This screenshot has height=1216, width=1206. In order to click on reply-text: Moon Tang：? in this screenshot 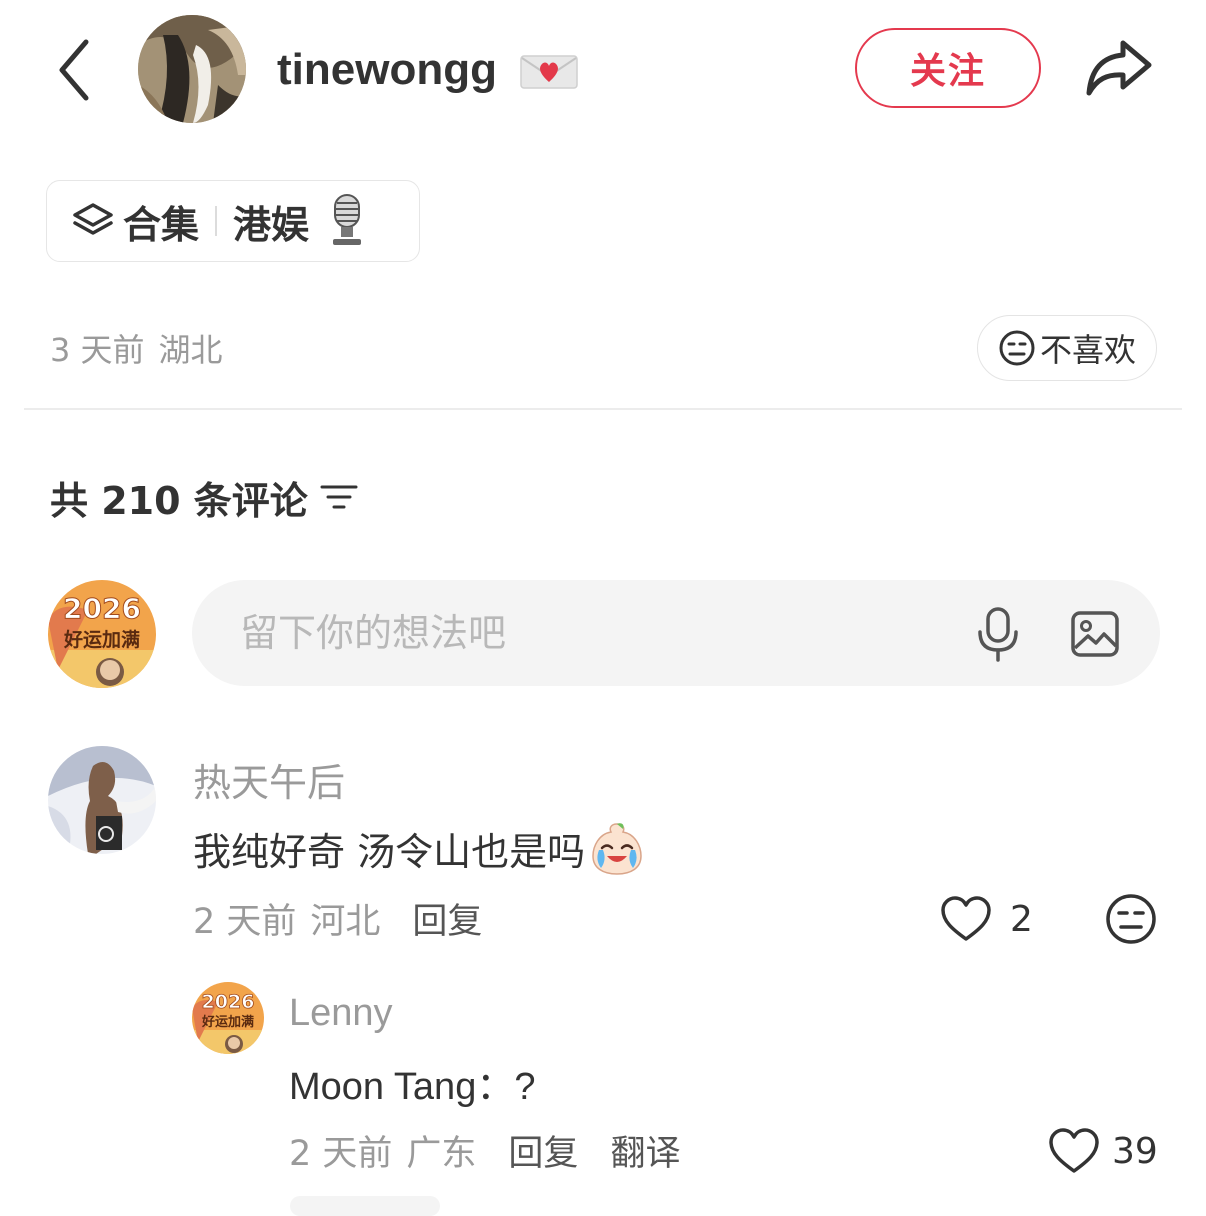, I will do `click(412, 1086)`.